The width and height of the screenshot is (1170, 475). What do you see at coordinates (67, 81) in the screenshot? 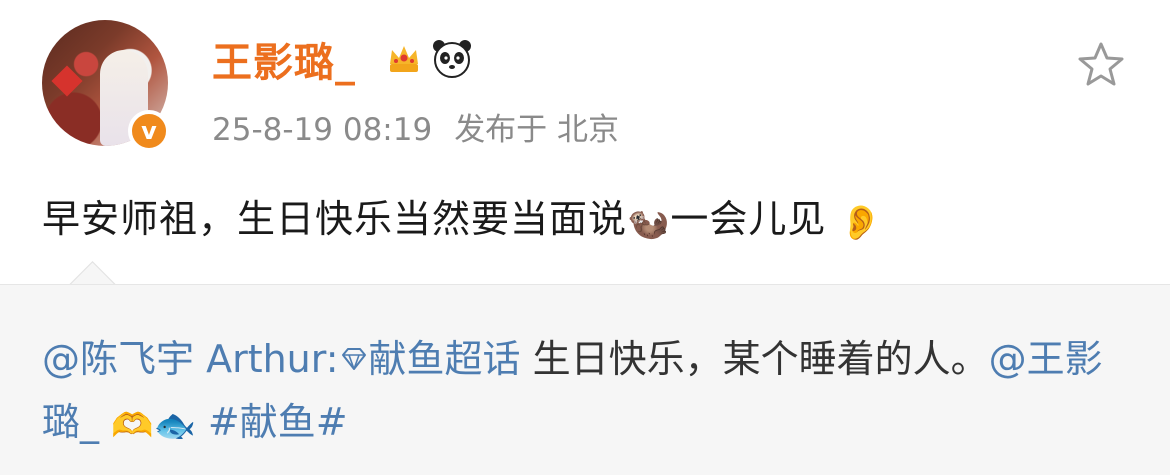
I see `heart-decoration` at bounding box center [67, 81].